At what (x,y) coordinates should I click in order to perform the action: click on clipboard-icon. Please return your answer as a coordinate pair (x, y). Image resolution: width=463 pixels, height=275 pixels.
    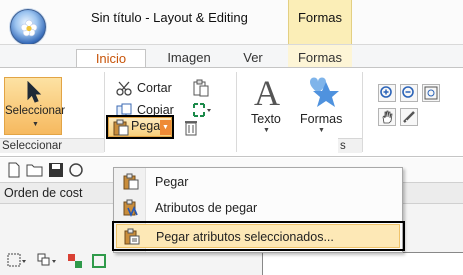
    Looking at the image, I should click on (131, 181).